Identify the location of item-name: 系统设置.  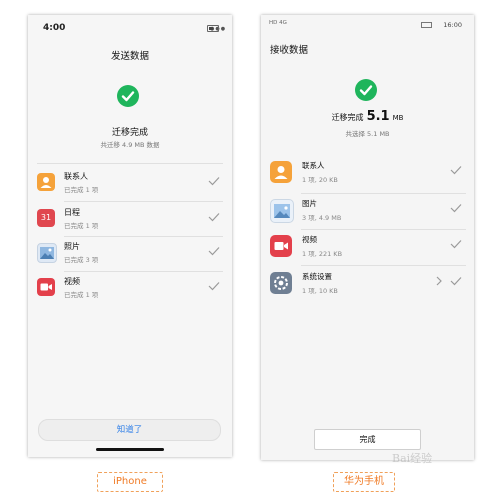
(317, 276).